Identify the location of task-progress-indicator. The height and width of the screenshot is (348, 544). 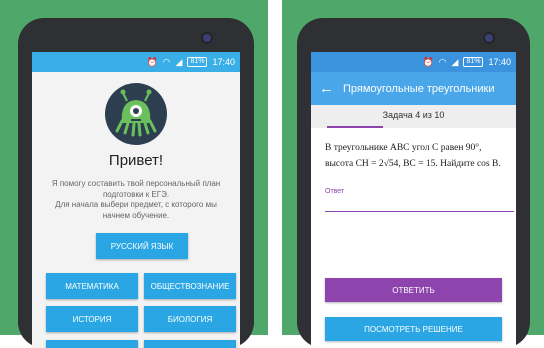
(355, 127).